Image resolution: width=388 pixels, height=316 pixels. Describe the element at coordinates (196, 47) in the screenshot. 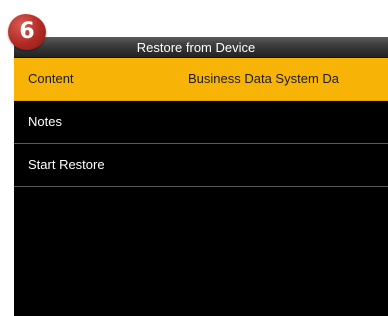

I see `page-title: Restore from Device` at that location.